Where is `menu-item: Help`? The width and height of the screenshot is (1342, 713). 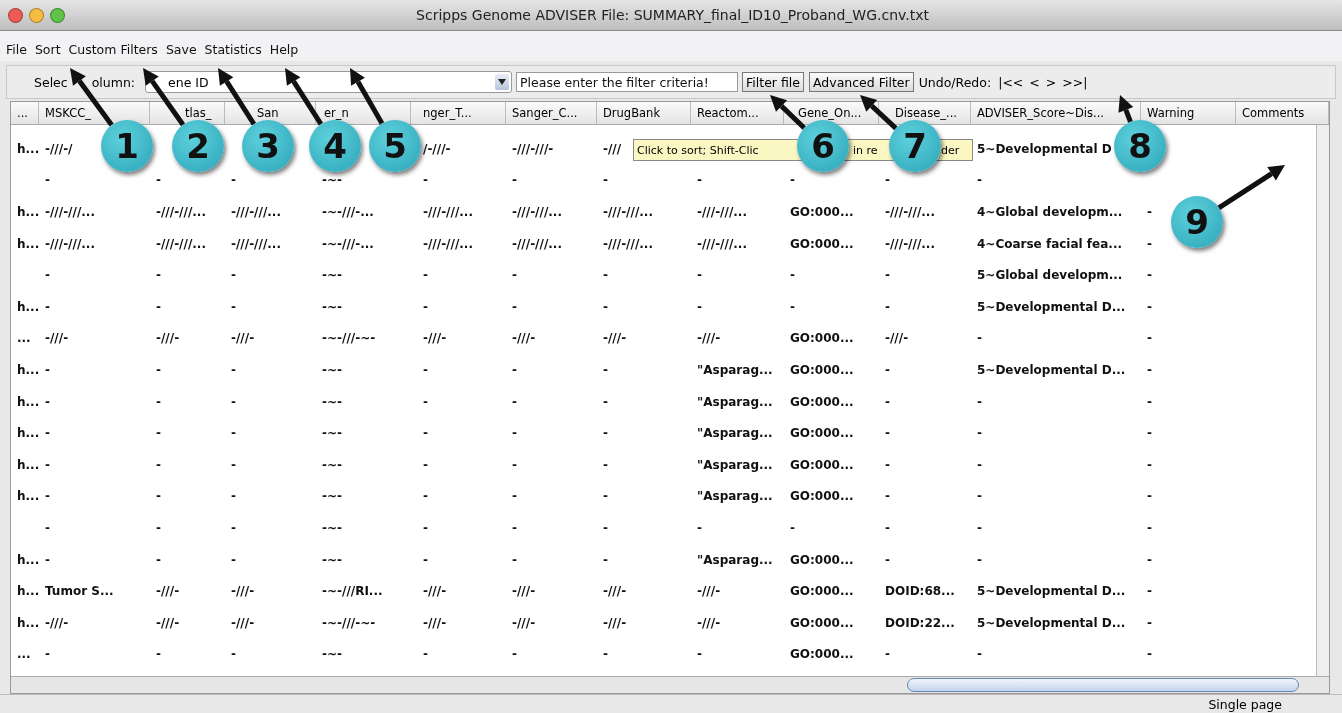 menu-item: Help is located at coordinates (284, 49).